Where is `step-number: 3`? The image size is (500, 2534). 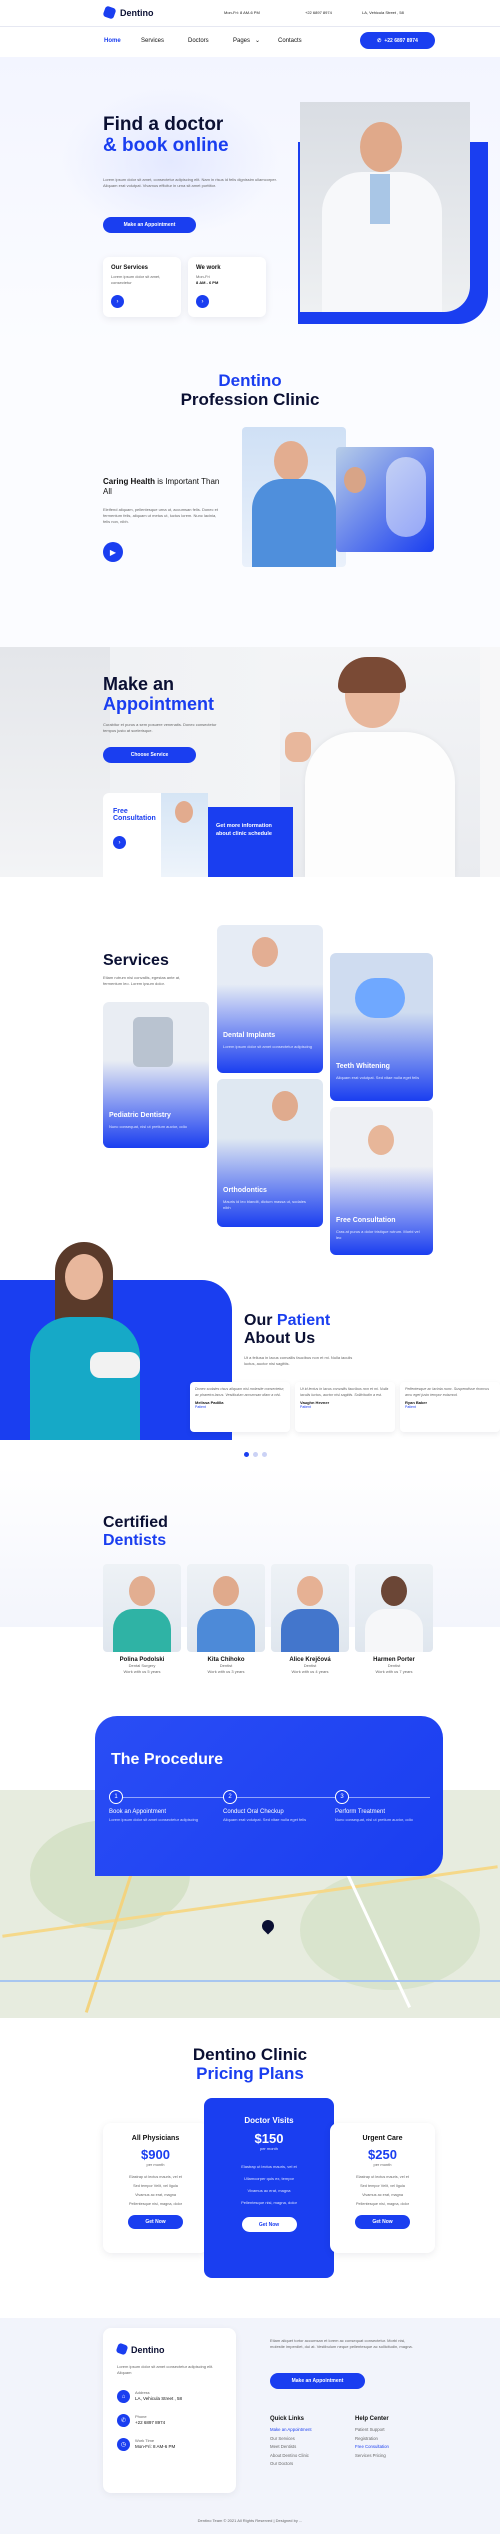
step-number: 3 is located at coordinates (342, 1797).